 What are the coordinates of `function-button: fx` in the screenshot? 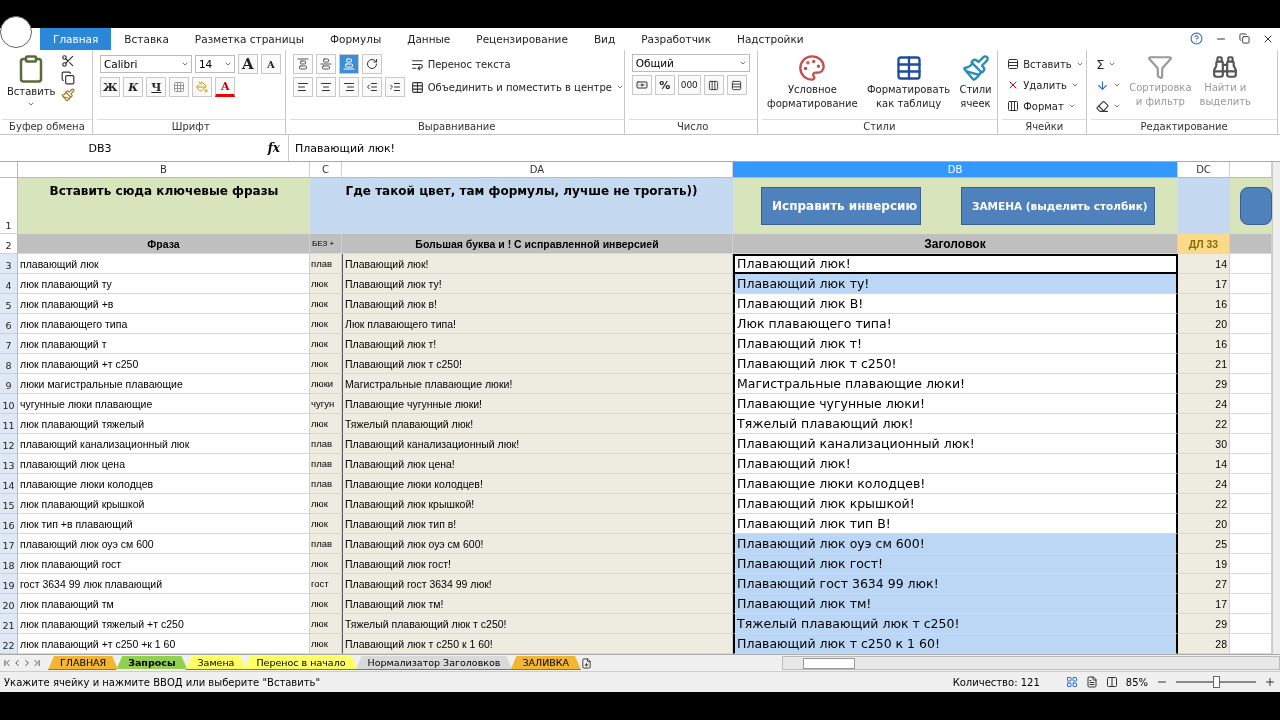 It's located at (244, 148).